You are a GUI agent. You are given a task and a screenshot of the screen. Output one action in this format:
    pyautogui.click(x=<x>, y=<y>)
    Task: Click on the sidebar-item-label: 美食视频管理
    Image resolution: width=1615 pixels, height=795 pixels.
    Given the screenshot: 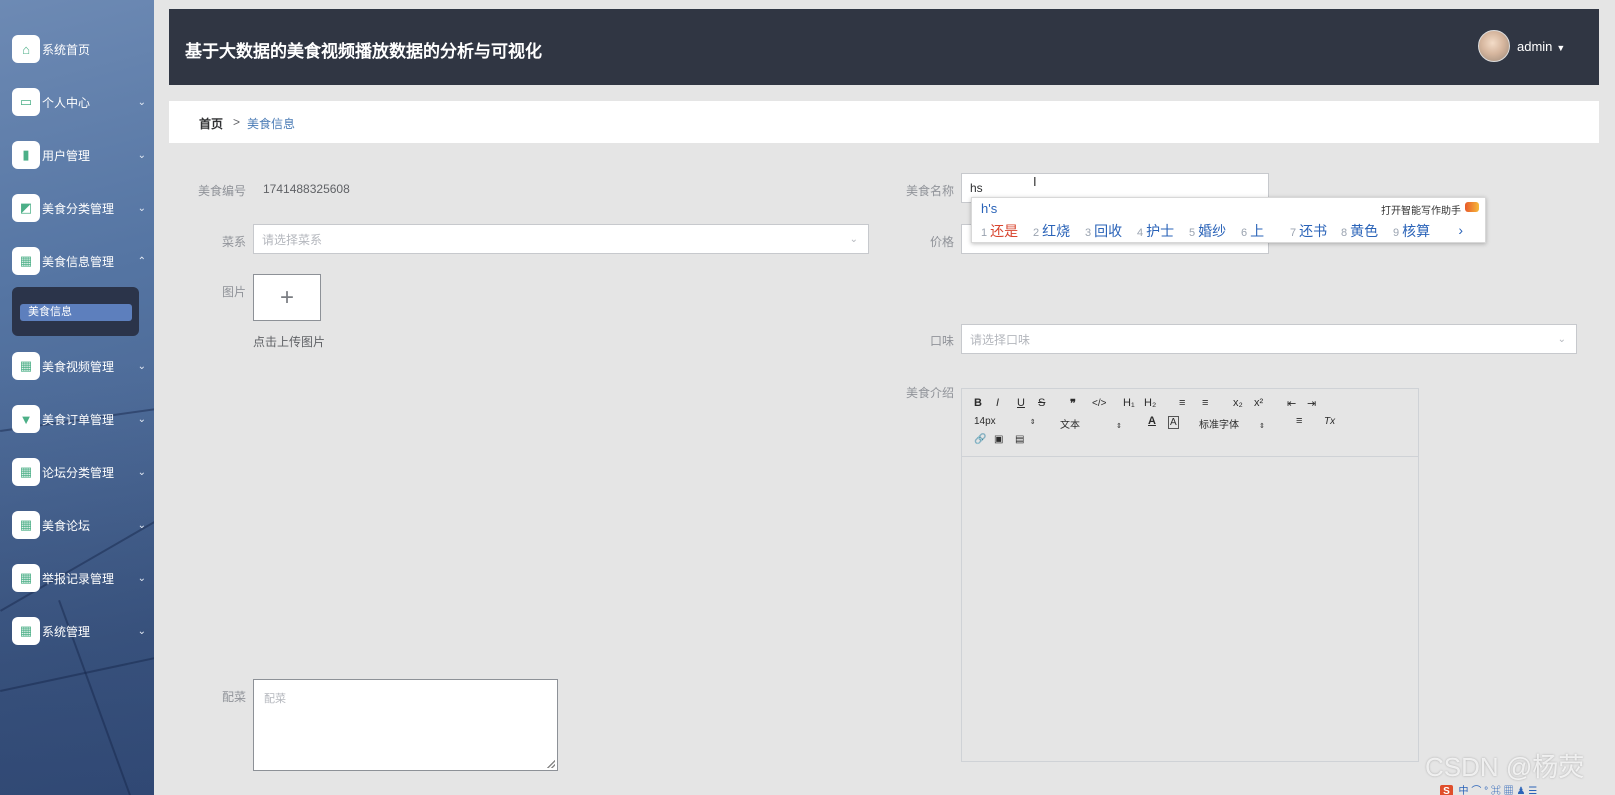 What is the action you would take?
    pyautogui.click(x=78, y=366)
    